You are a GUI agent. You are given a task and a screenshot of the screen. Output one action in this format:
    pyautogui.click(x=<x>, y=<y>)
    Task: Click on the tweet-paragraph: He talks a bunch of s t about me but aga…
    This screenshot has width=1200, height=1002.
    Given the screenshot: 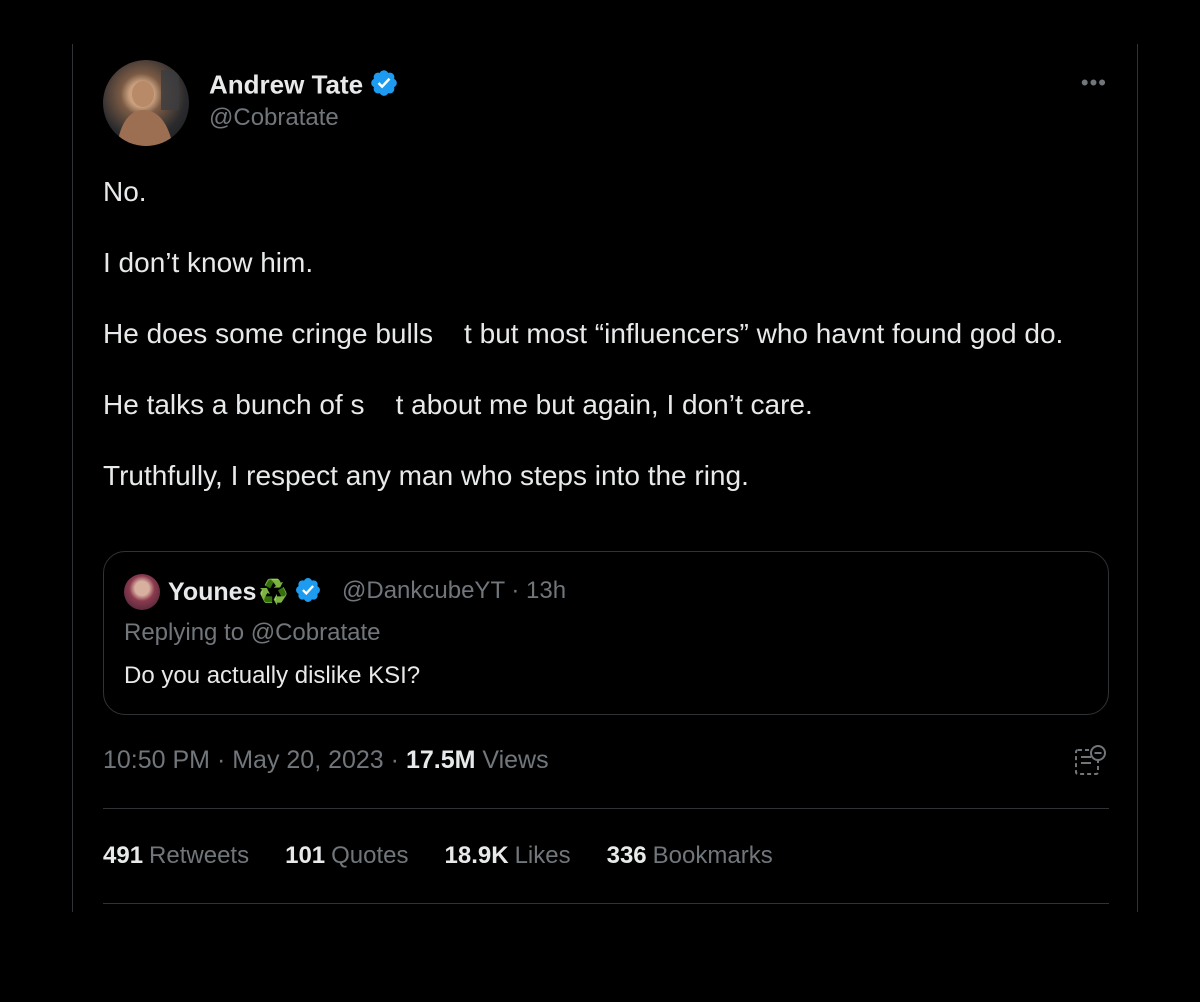 What is the action you would take?
    pyautogui.click(x=458, y=404)
    